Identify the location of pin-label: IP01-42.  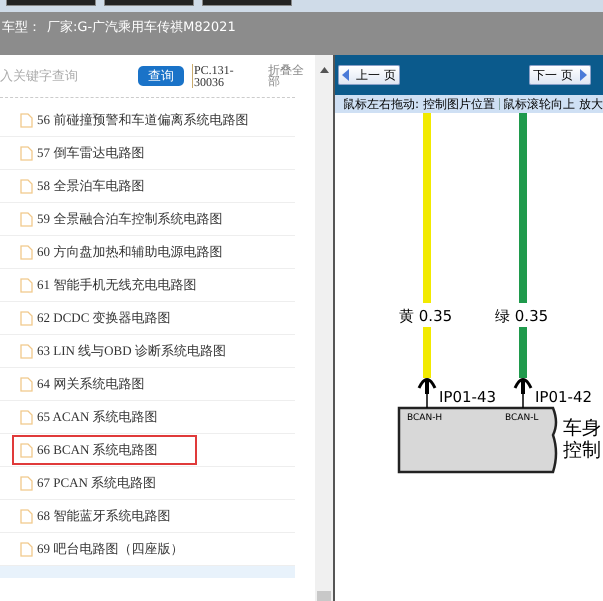
(563, 397).